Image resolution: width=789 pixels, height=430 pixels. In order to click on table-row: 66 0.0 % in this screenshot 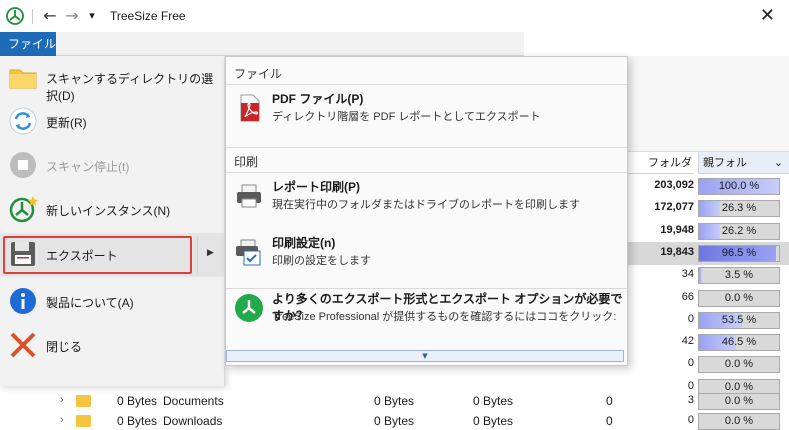, I will do `click(708, 298)`.